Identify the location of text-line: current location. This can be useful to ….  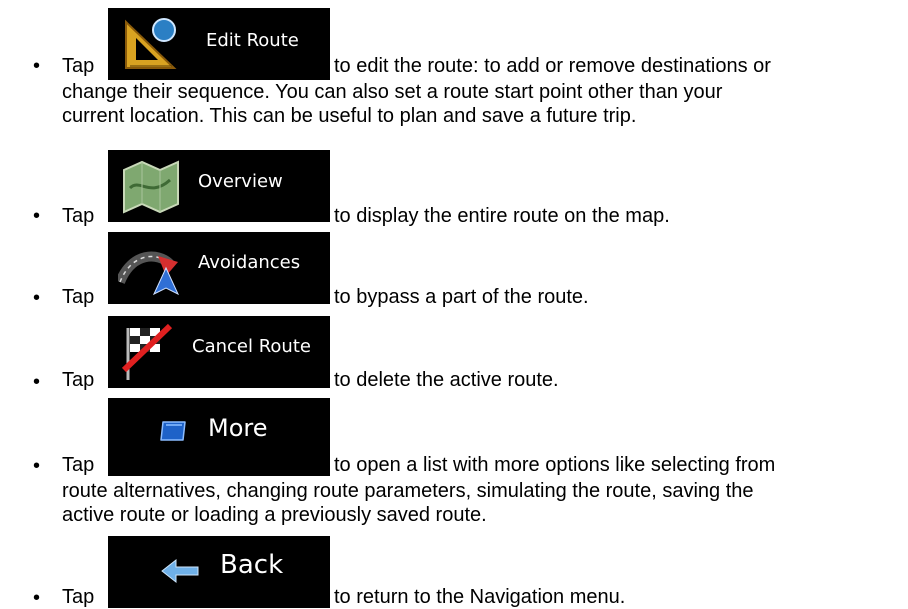
(349, 116).